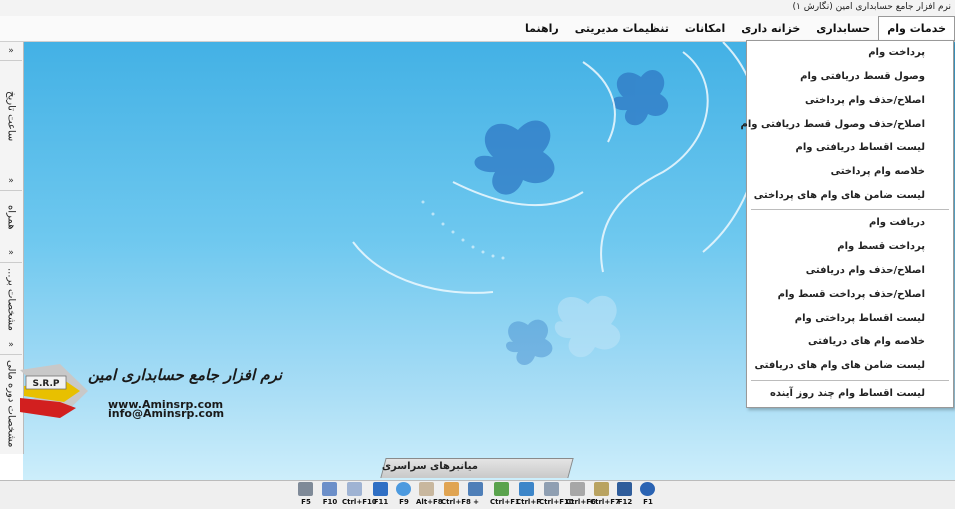 Image resolution: width=955 pixels, height=509 pixels. I want to click on shortcut-key: Ctrl+F7, so click(605, 502).